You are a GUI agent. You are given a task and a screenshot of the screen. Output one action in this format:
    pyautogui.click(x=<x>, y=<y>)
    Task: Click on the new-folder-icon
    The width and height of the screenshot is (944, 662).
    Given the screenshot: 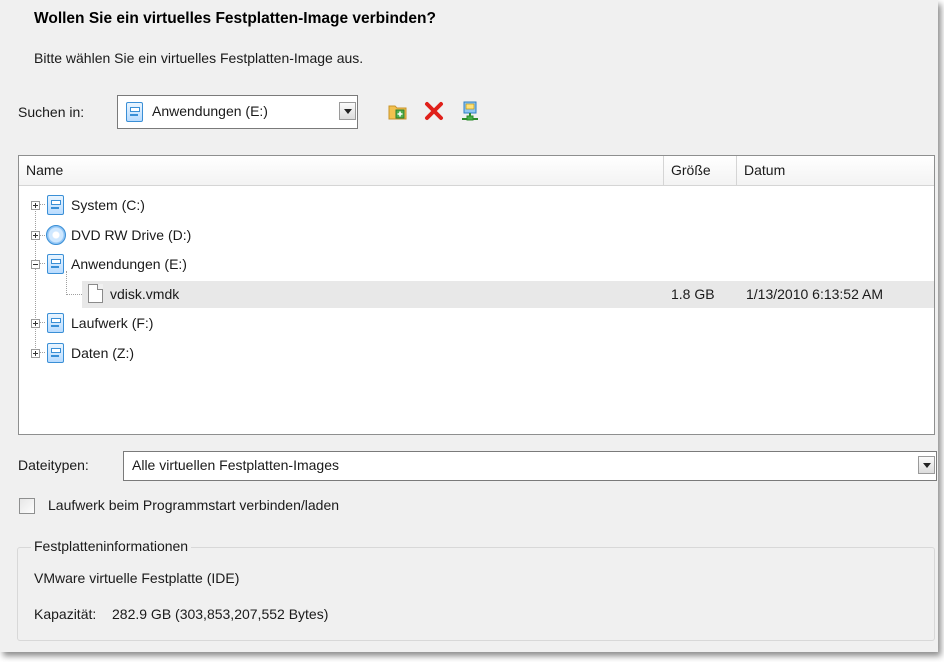 What is the action you would take?
    pyautogui.click(x=398, y=111)
    